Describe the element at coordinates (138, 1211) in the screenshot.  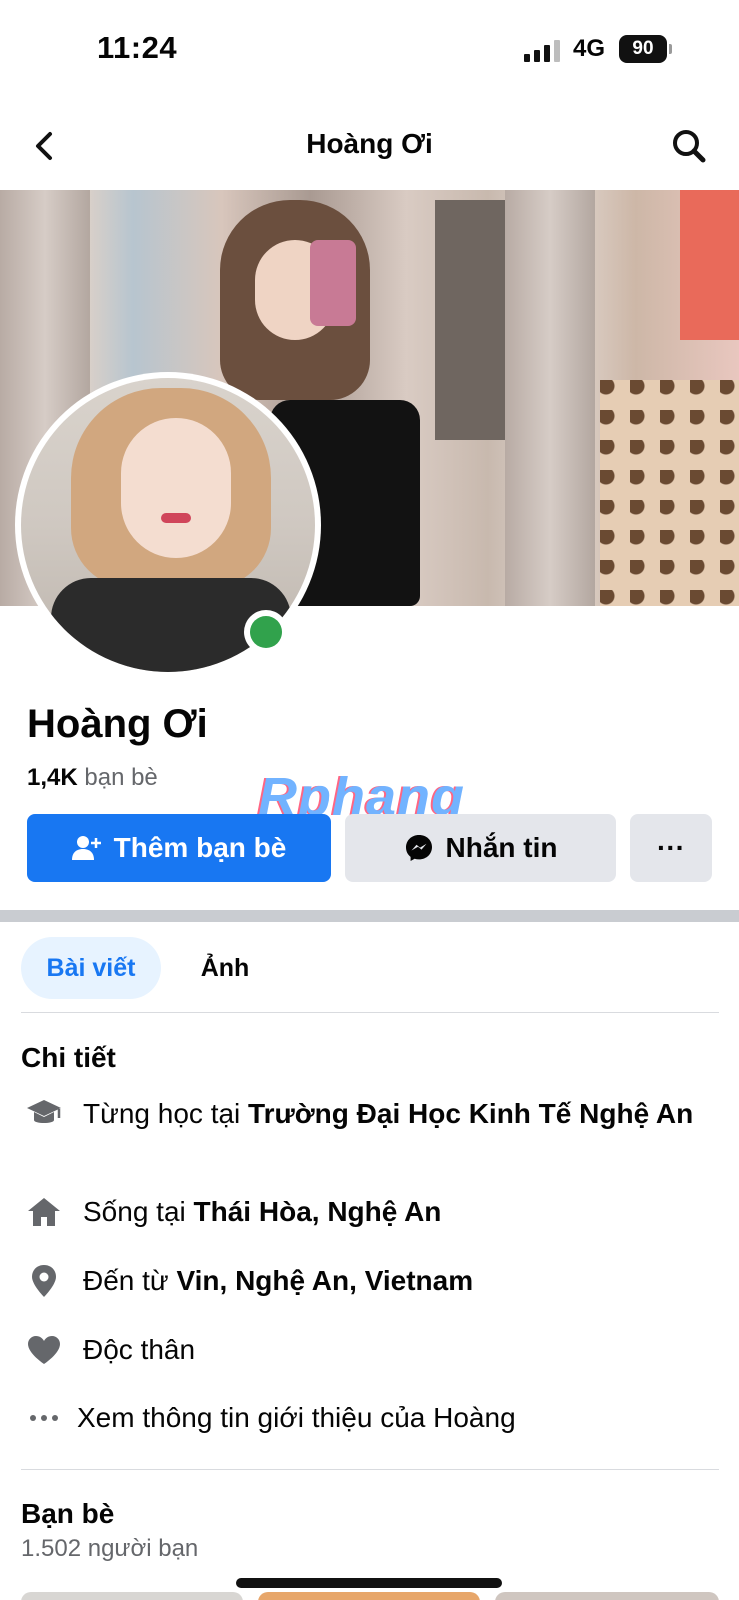
I see `city-prefix: Sống tại` at that location.